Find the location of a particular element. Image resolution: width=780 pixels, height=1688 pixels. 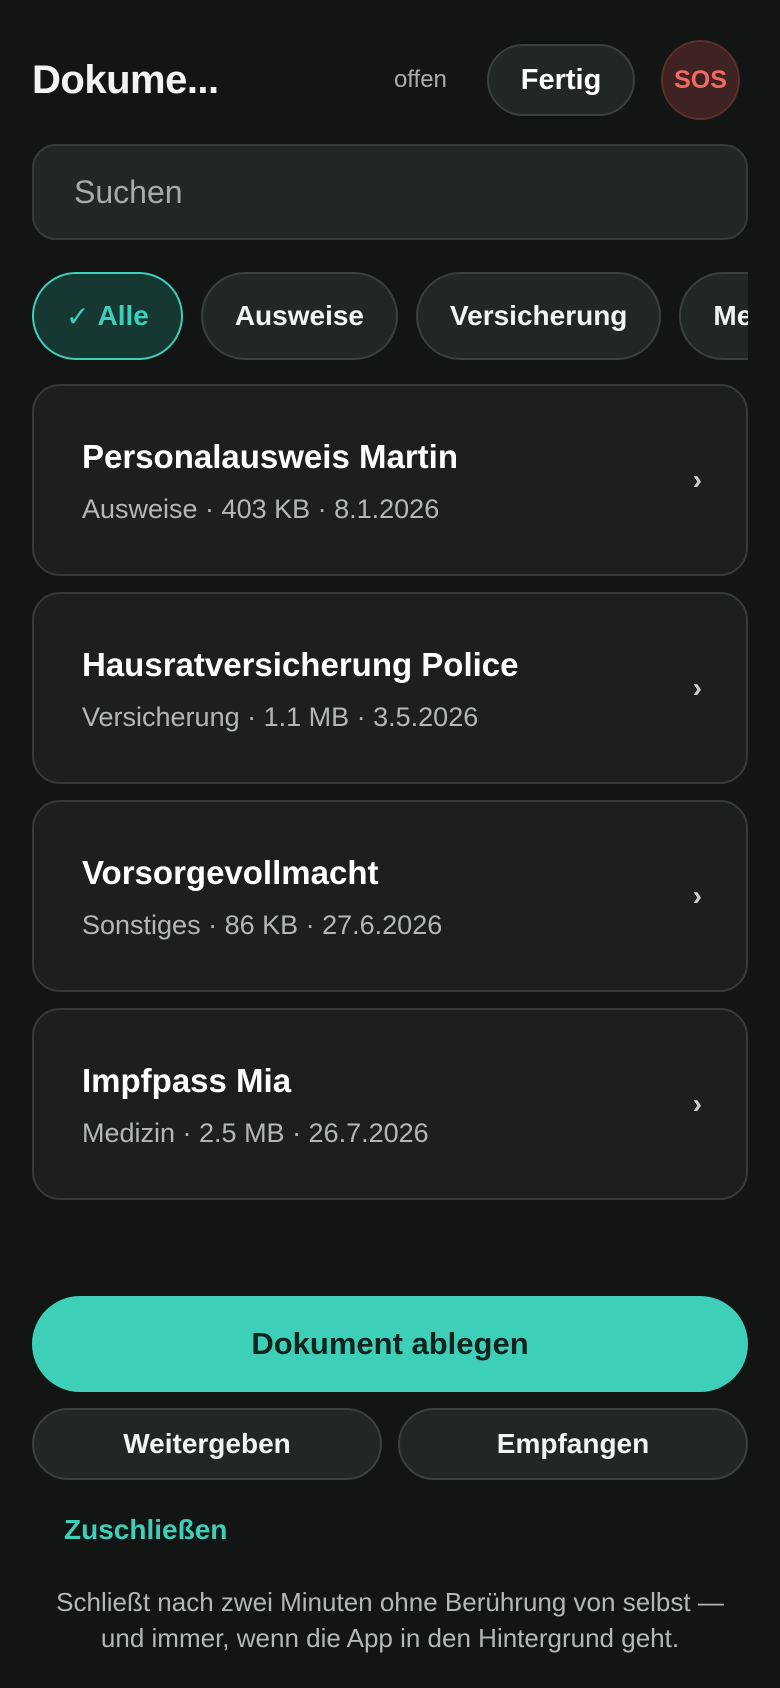

filter-chip-label: Alle is located at coordinates (123, 315).